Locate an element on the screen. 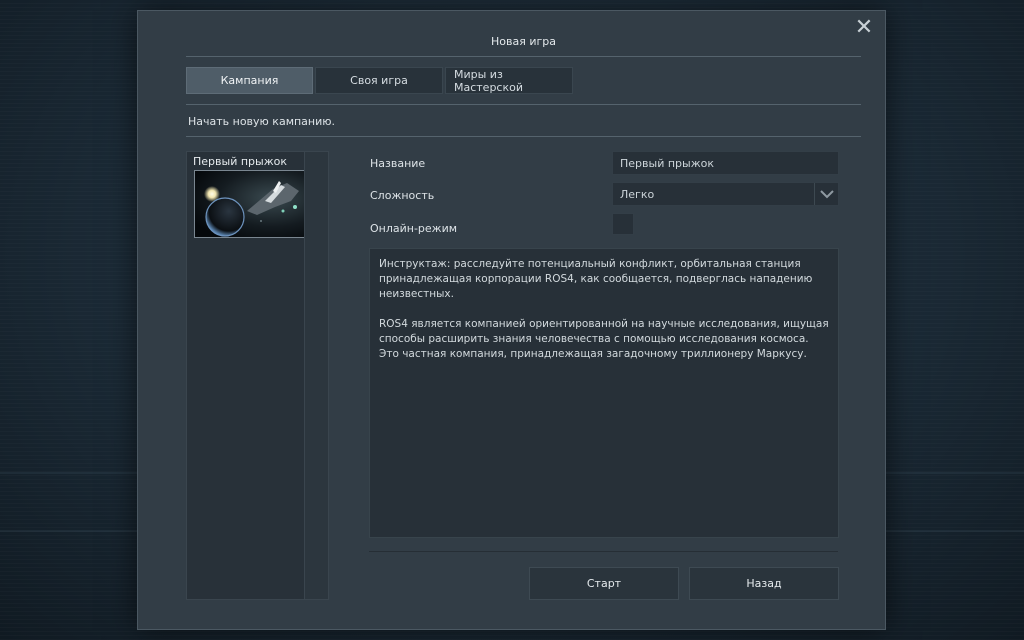  list-item: Первый прыжок is located at coordinates (254, 195).